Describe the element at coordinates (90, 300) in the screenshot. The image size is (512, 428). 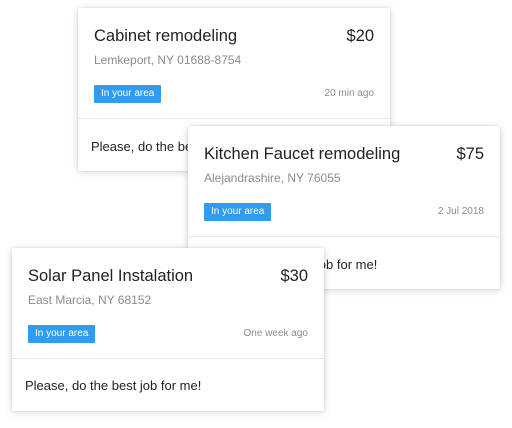
I see `job-location: East Marcia, NY 68152` at that location.